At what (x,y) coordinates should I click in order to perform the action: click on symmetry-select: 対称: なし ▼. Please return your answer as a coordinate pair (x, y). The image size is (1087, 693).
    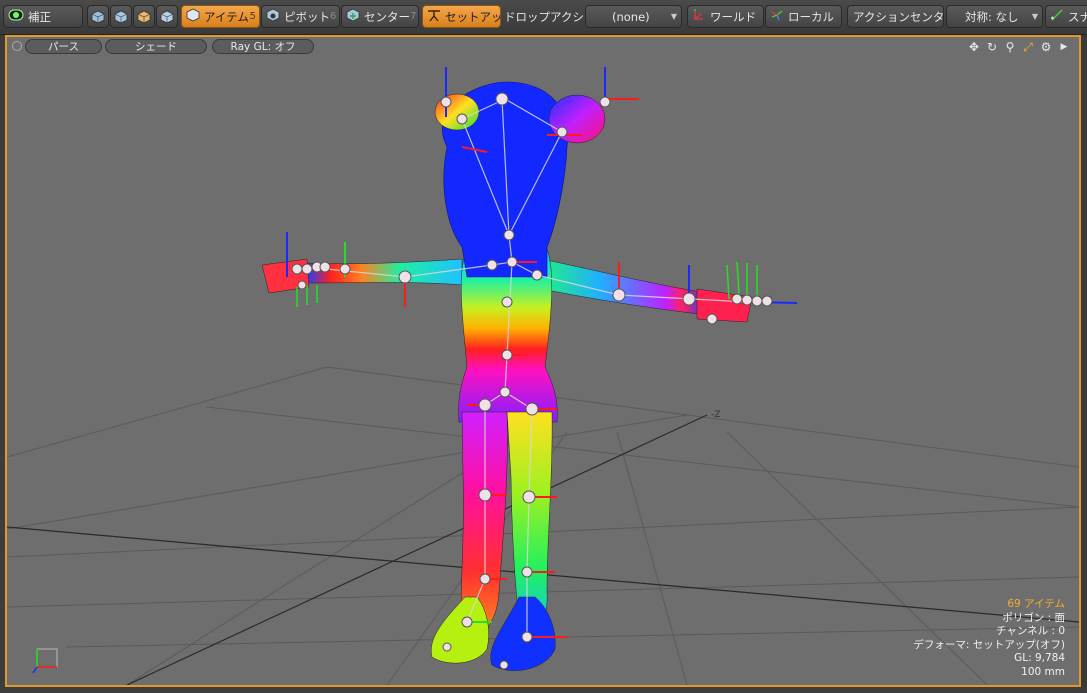
    Looking at the image, I should click on (994, 16).